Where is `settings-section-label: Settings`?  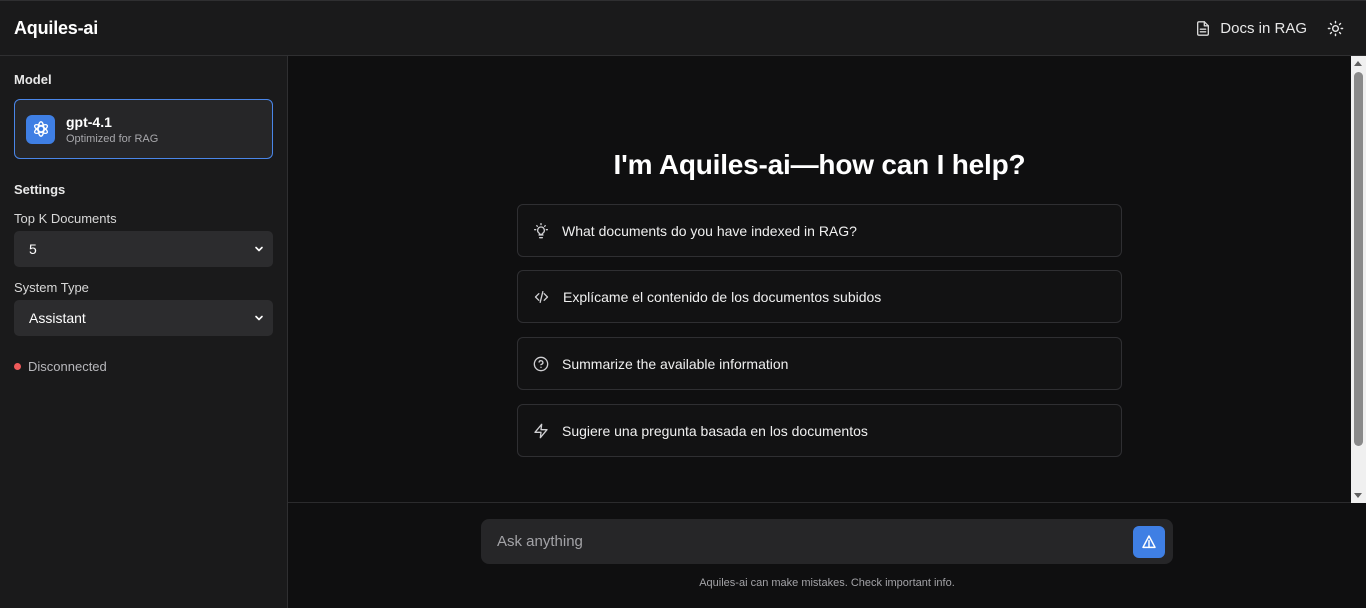 settings-section-label: Settings is located at coordinates (40, 189).